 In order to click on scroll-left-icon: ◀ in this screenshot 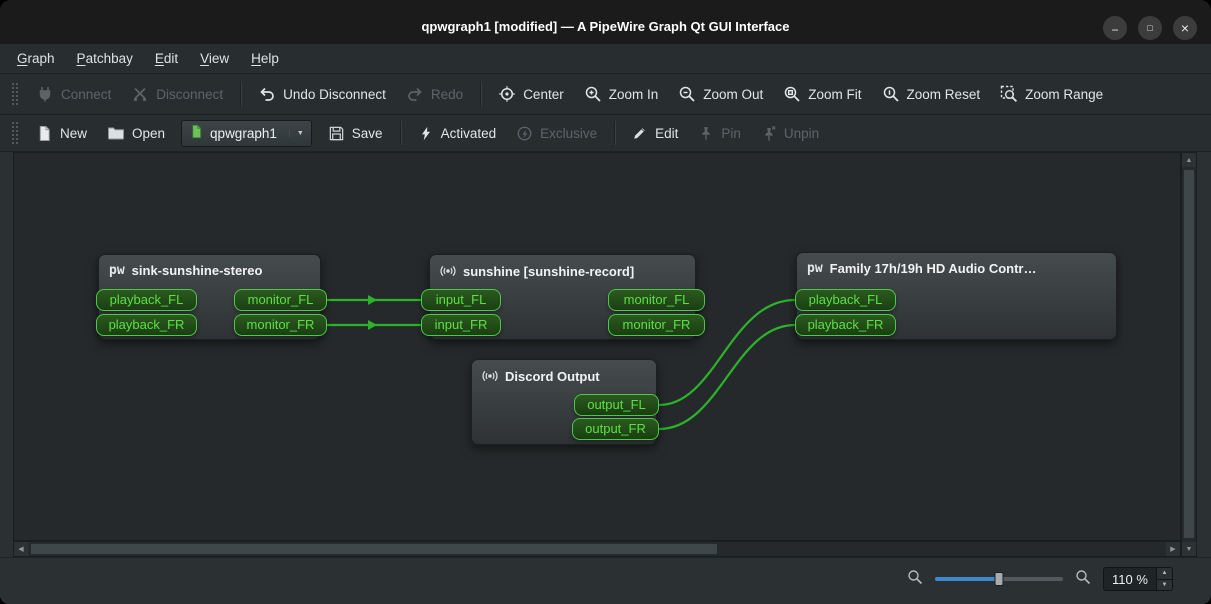, I will do `click(21, 549)`.